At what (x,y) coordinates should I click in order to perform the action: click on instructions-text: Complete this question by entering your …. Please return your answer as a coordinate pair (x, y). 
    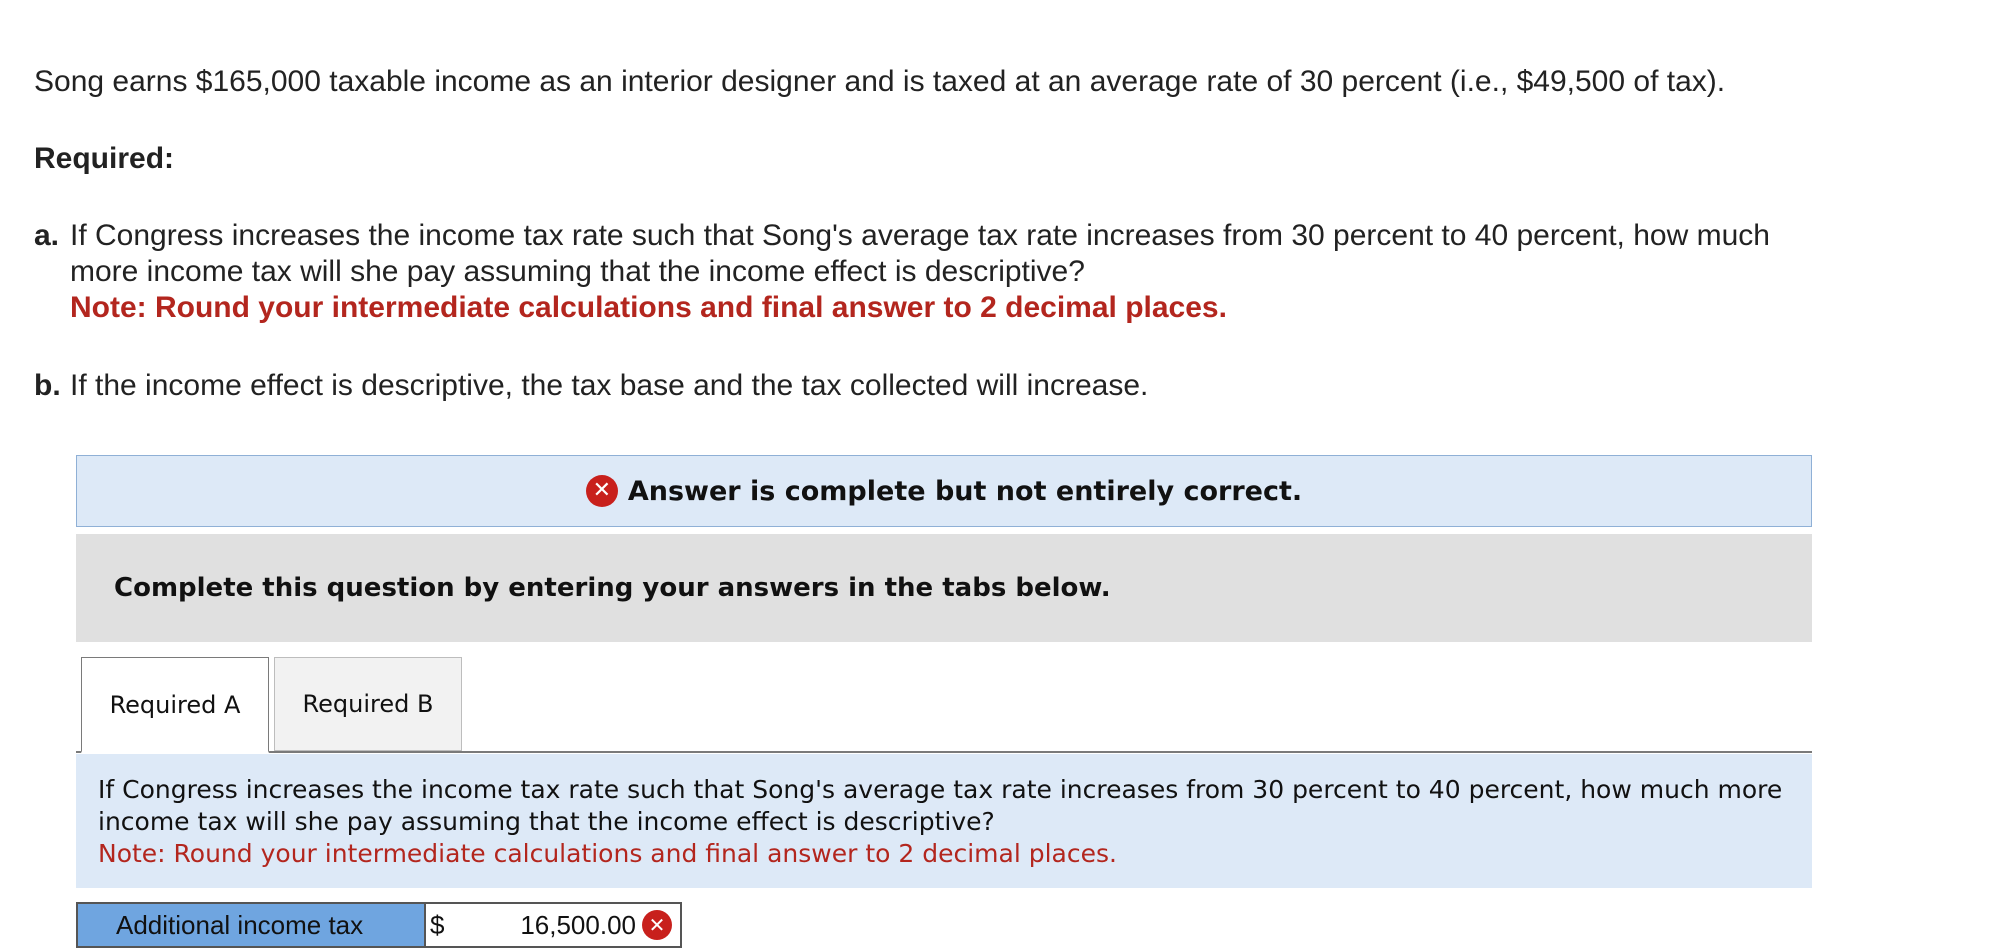
    Looking at the image, I should click on (612, 588).